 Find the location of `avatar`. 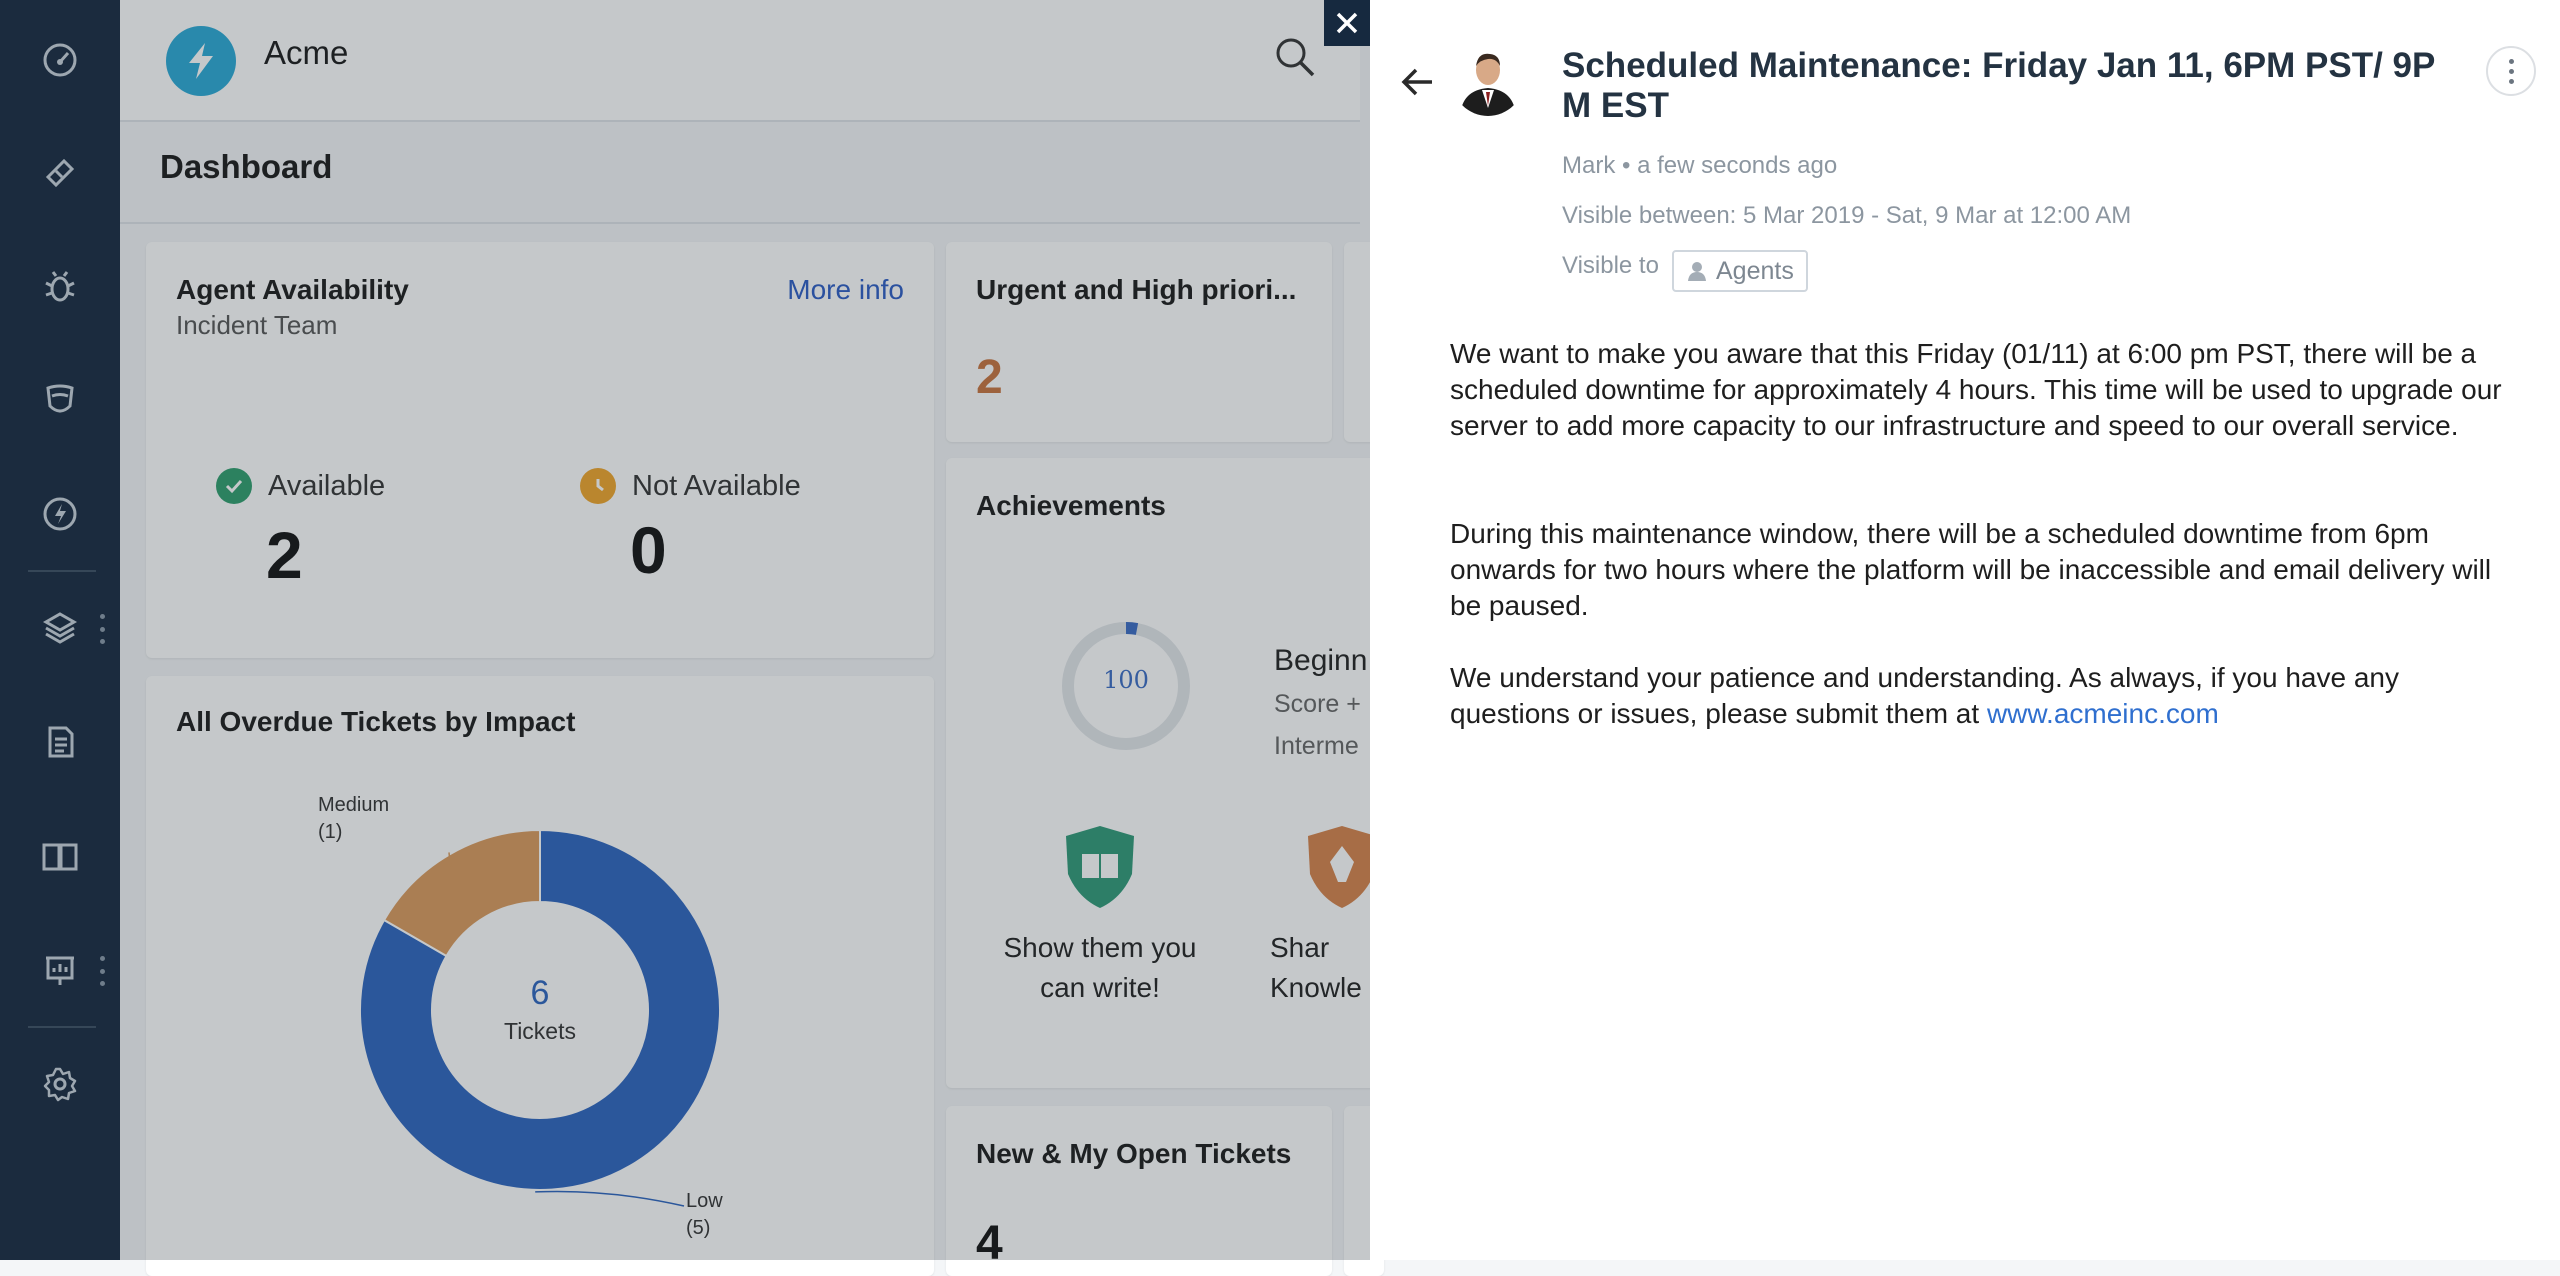

avatar is located at coordinates (1488, 80).